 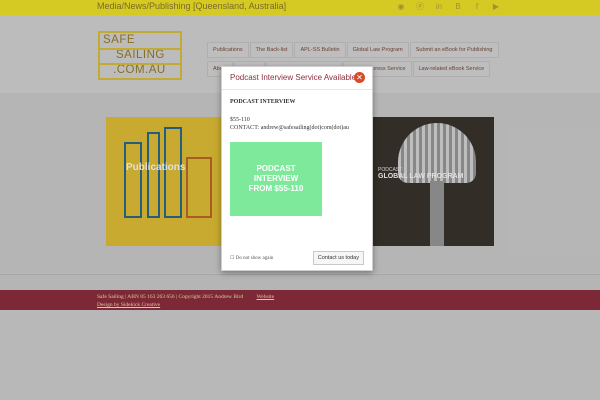 What do you see at coordinates (359, 77) in the screenshot?
I see `close-icon: ✕` at bounding box center [359, 77].